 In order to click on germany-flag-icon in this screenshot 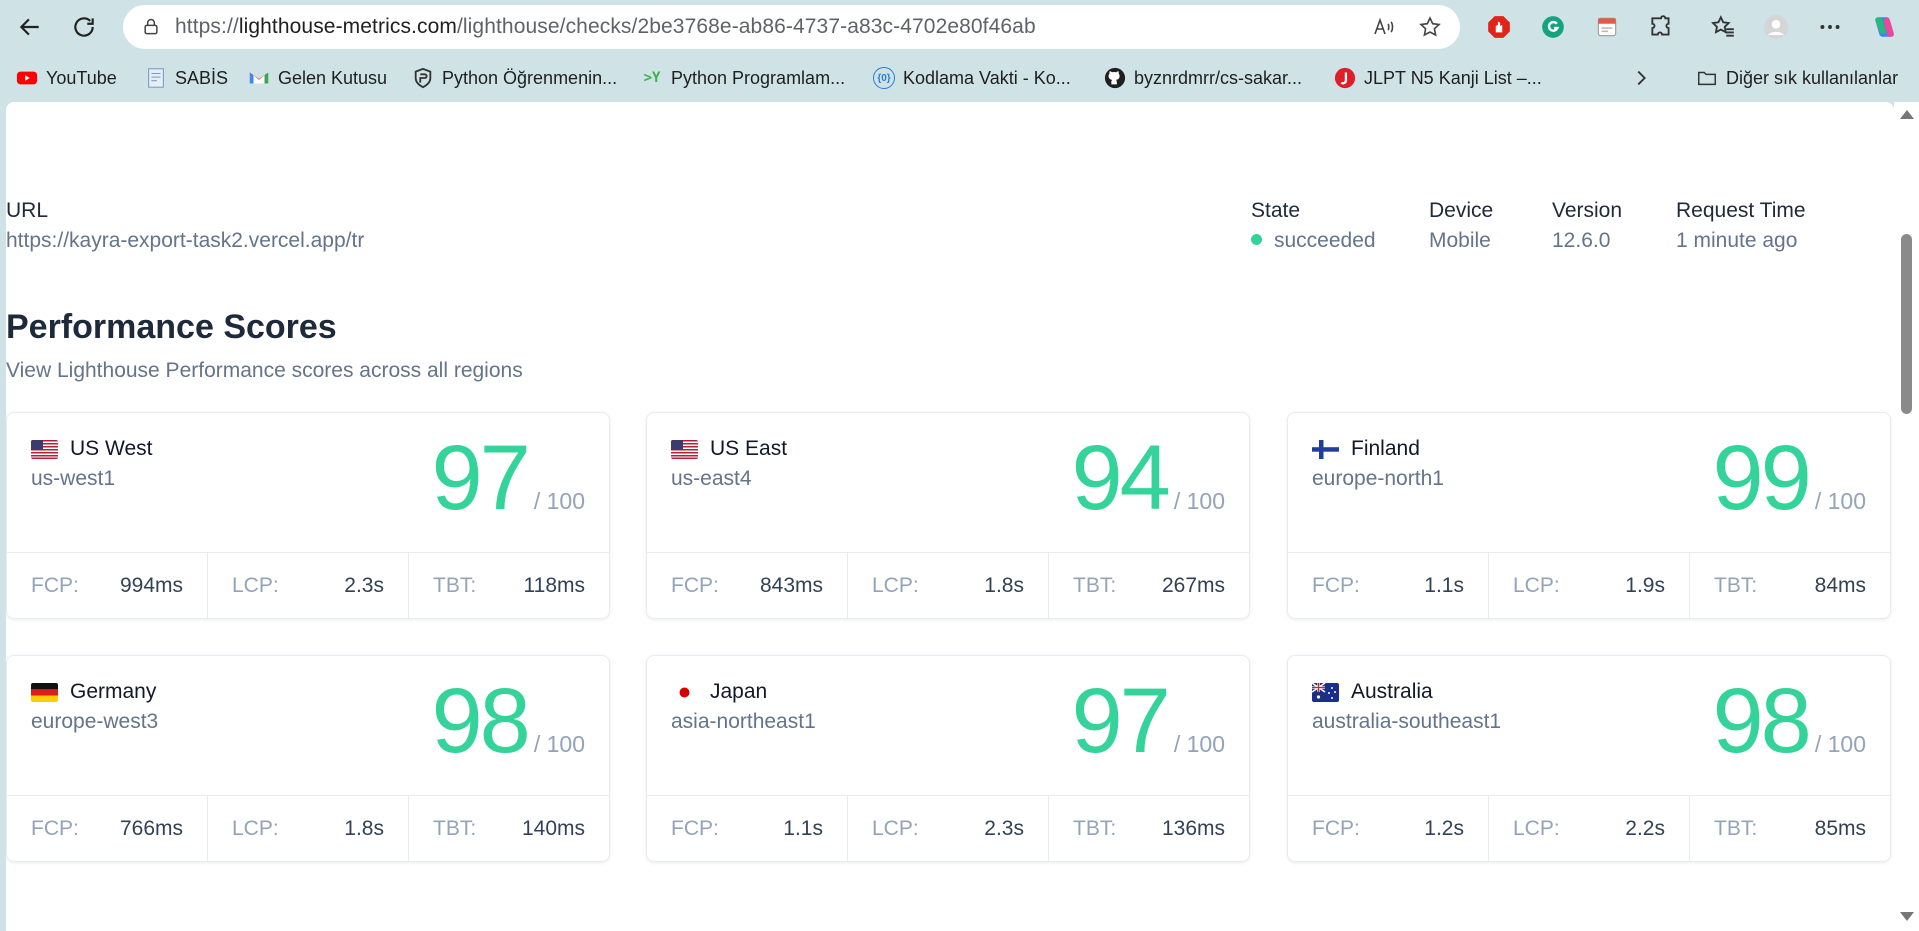, I will do `click(44, 692)`.